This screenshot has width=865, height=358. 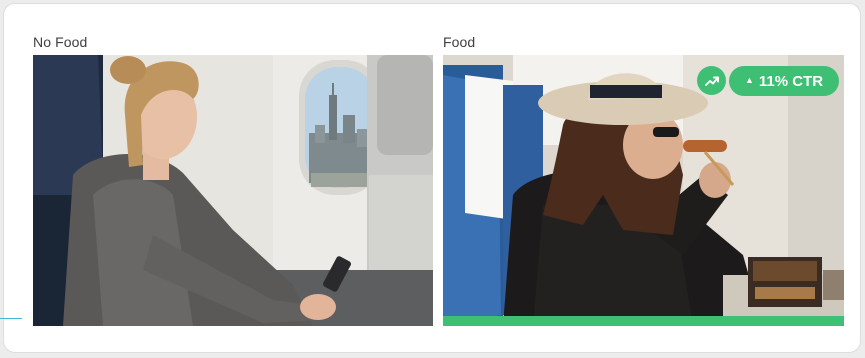 I want to click on ctr-value: 11% CTR, so click(x=791, y=81).